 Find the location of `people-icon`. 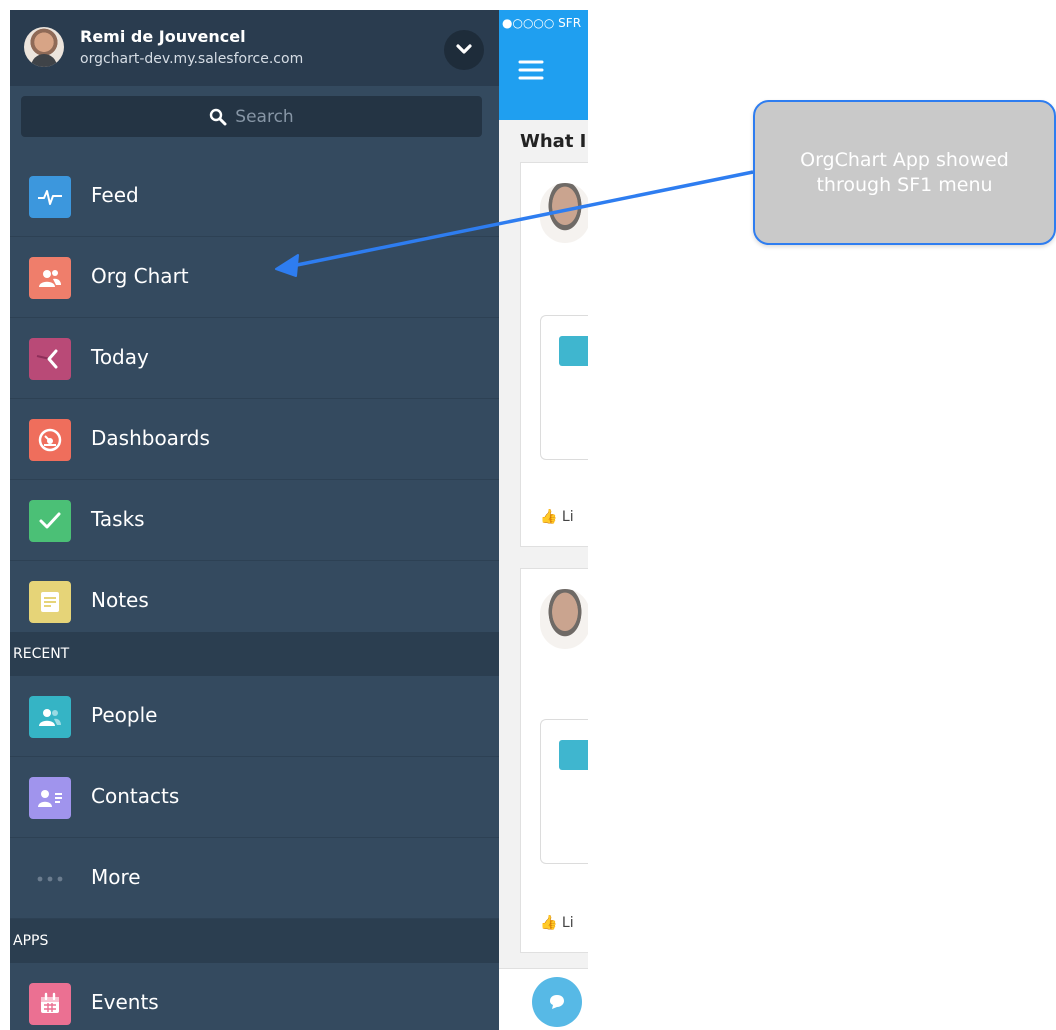

people-icon is located at coordinates (50, 717).